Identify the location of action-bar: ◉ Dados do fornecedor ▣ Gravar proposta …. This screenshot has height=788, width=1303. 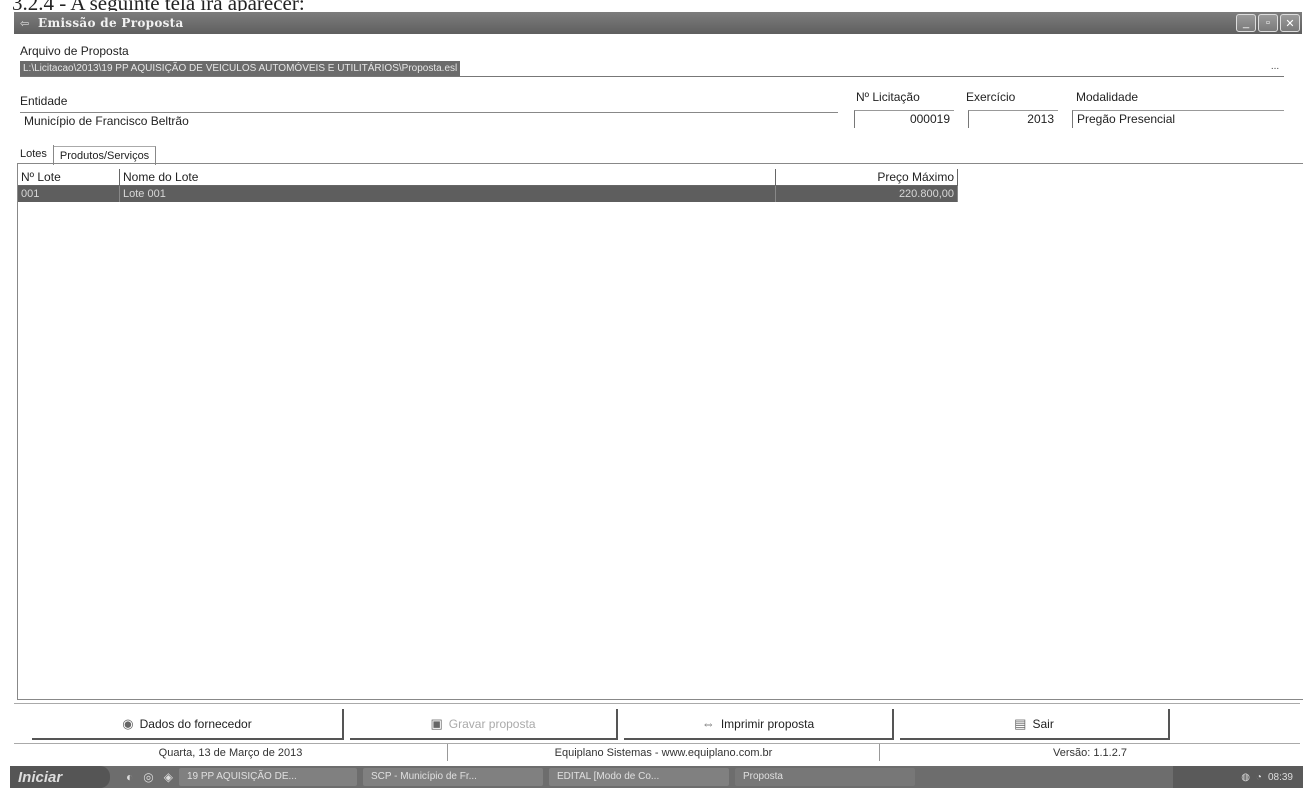
(657, 723).